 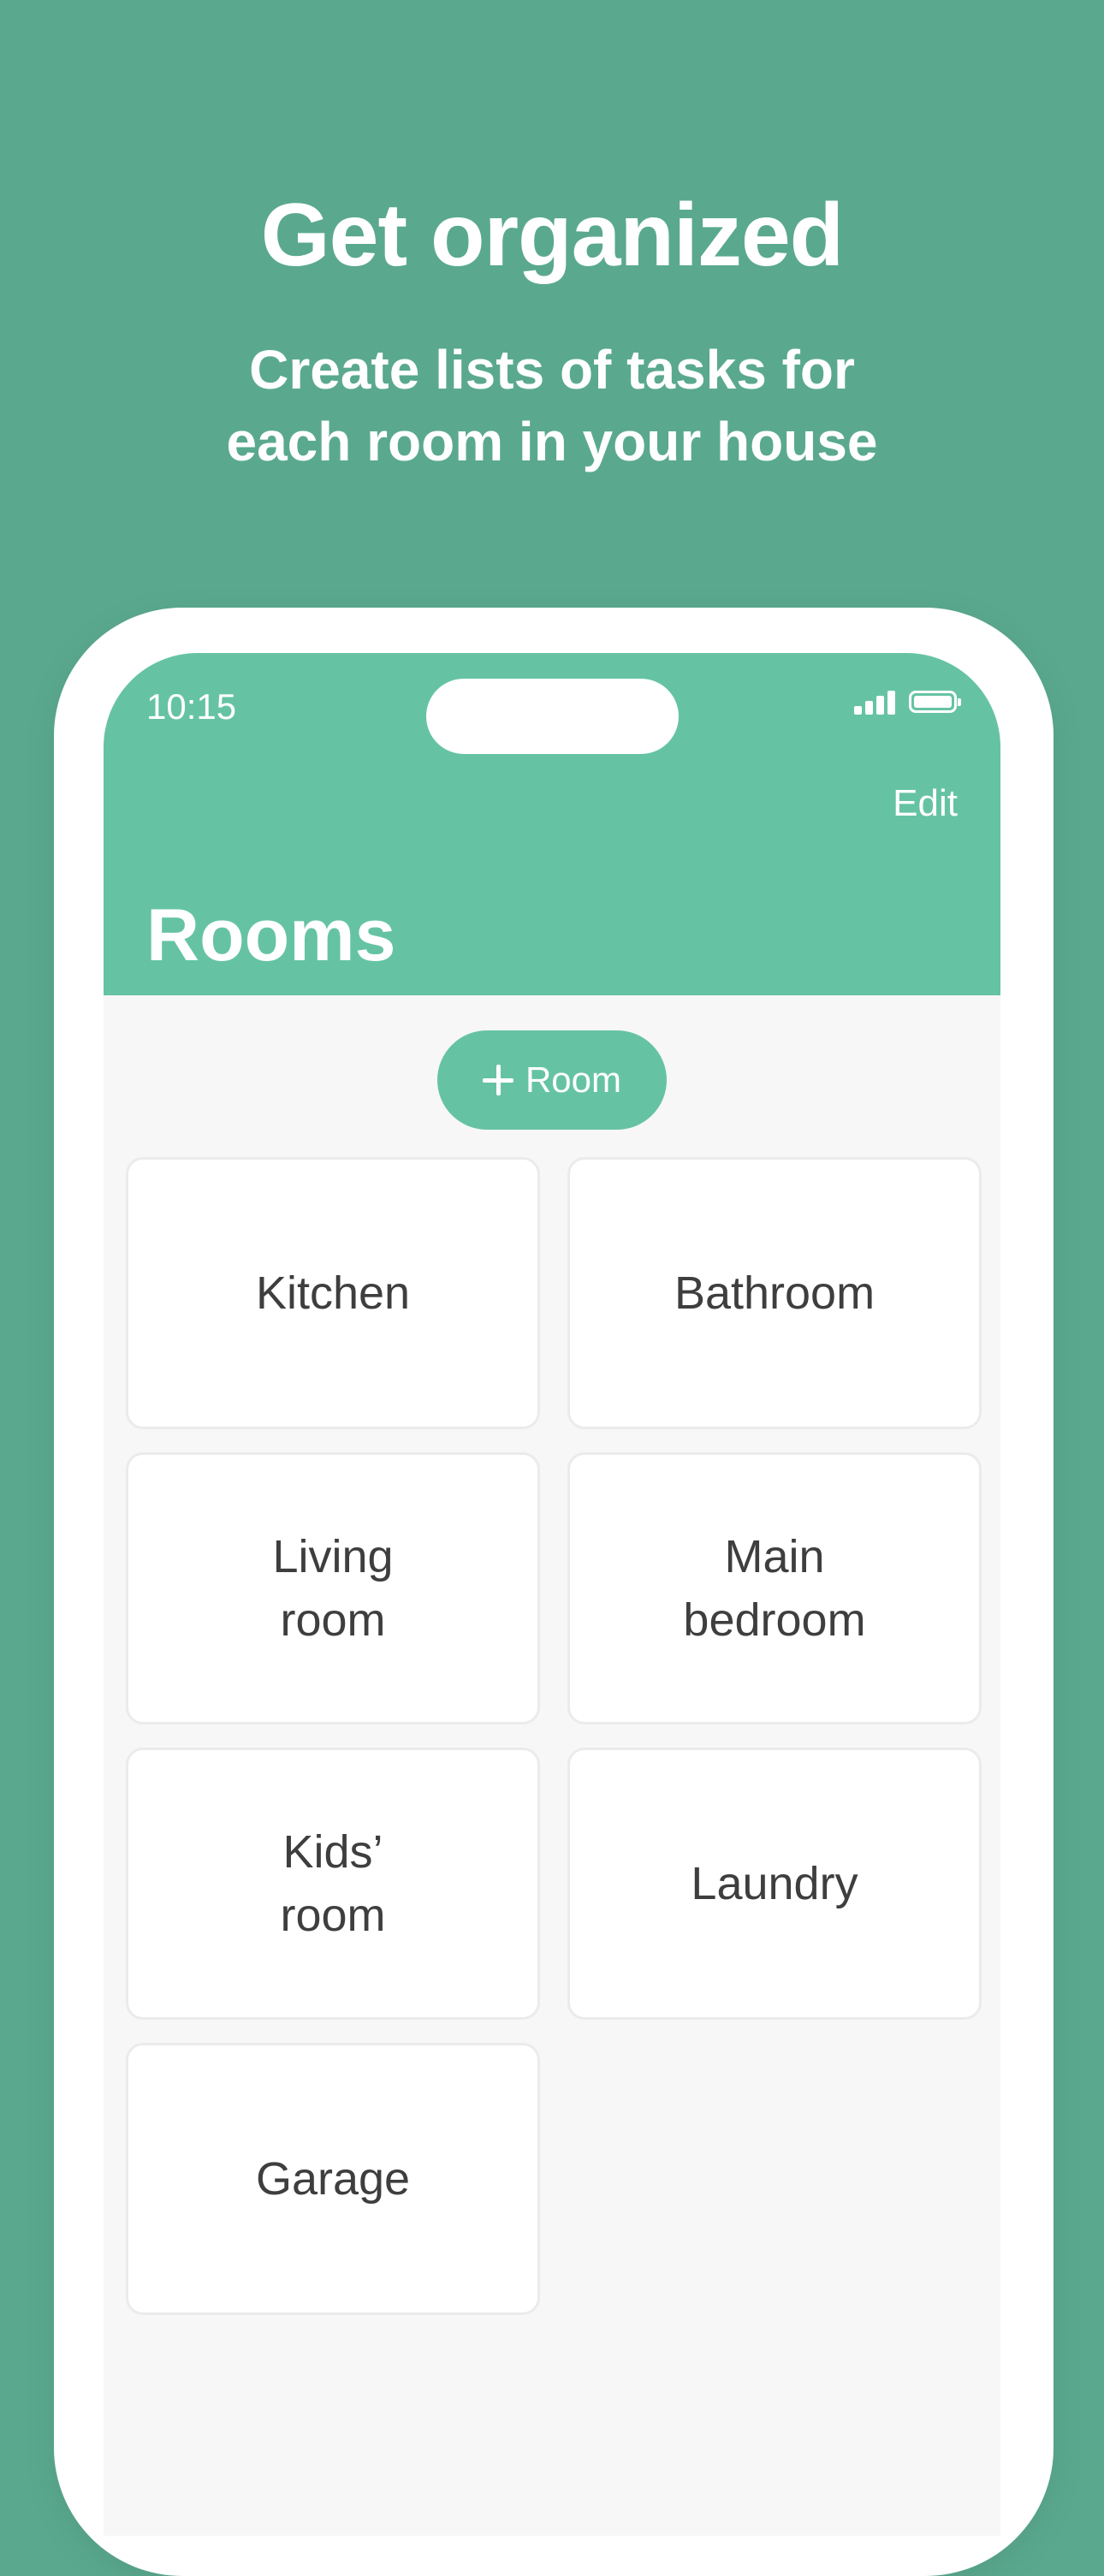 I want to click on page-title: Rooms, so click(x=271, y=935).